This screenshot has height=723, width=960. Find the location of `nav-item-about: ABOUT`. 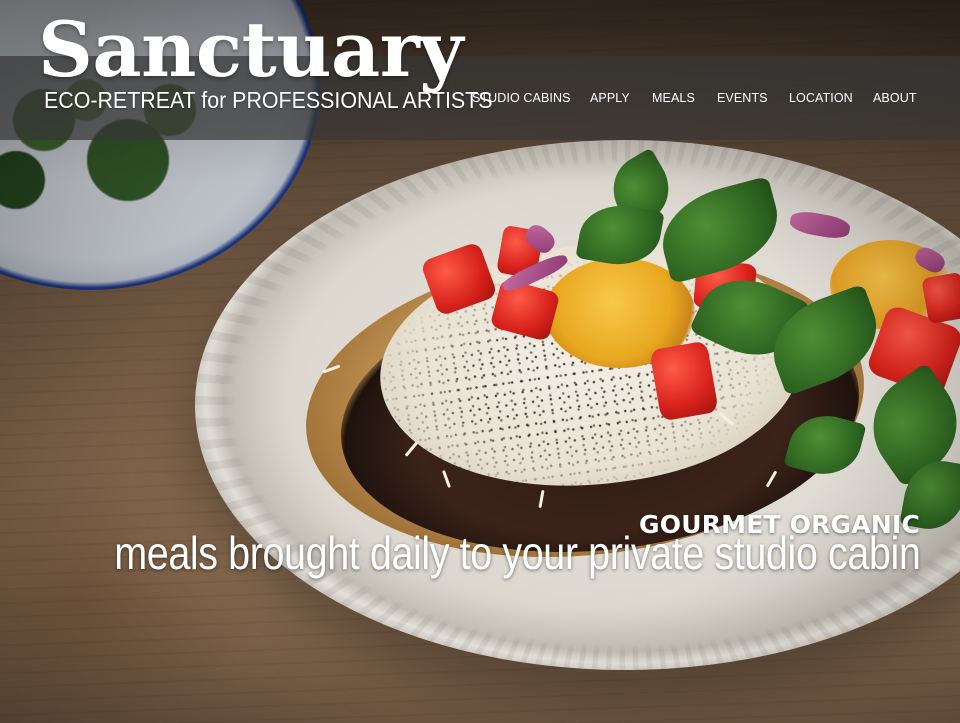

nav-item-about: ABOUT is located at coordinates (895, 98).